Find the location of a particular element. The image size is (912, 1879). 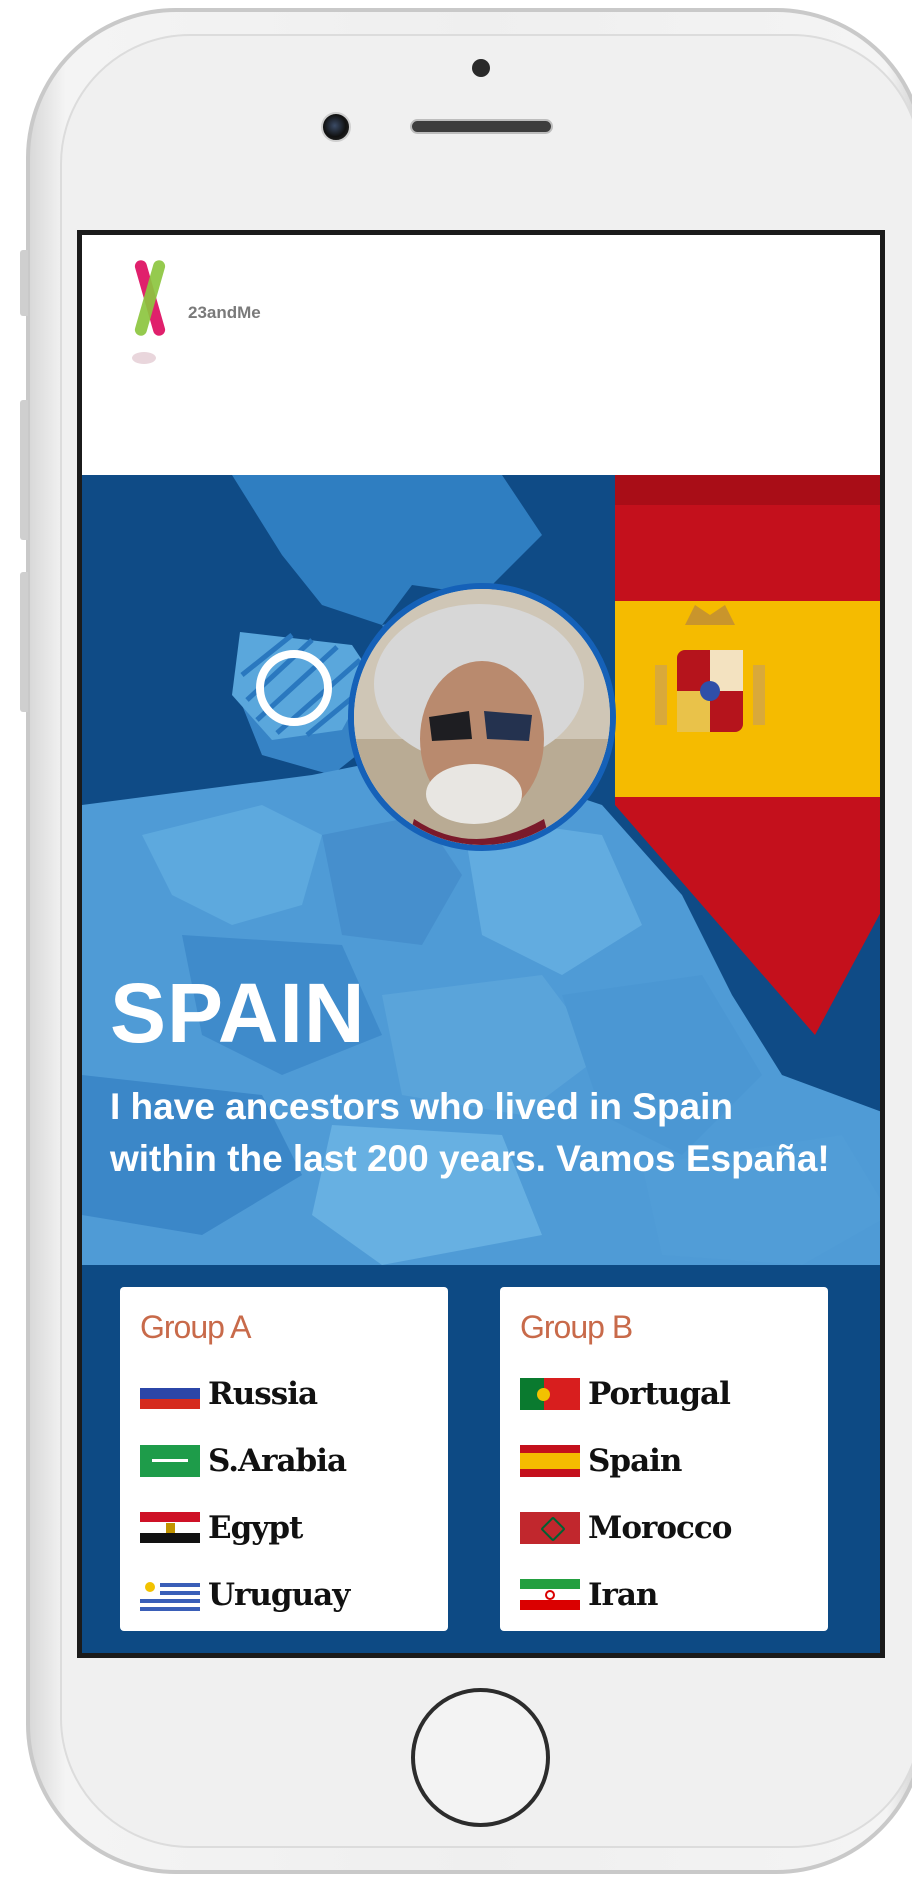

team-name: Morocco is located at coordinates (660, 1527).